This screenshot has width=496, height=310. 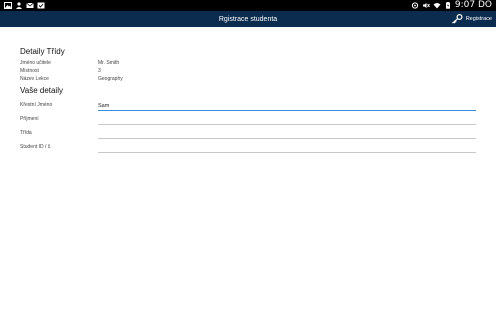 I want to click on detail-row-room: Místnost 3, so click(x=248, y=71).